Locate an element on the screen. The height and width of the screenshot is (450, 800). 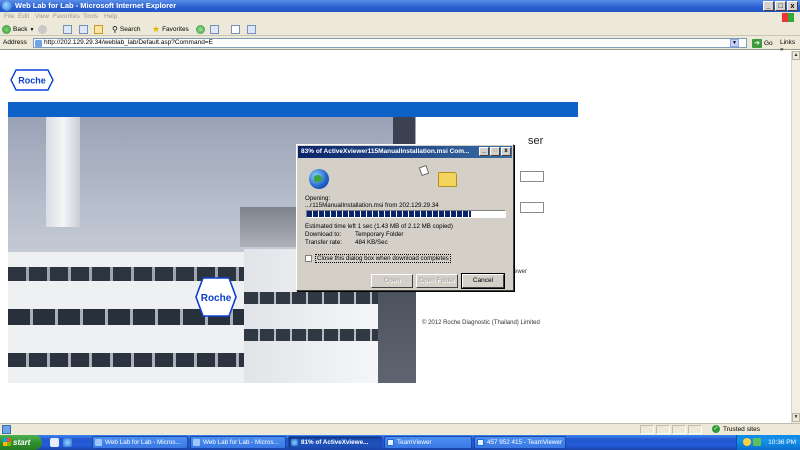
address-label: Address is located at coordinates (15, 42).